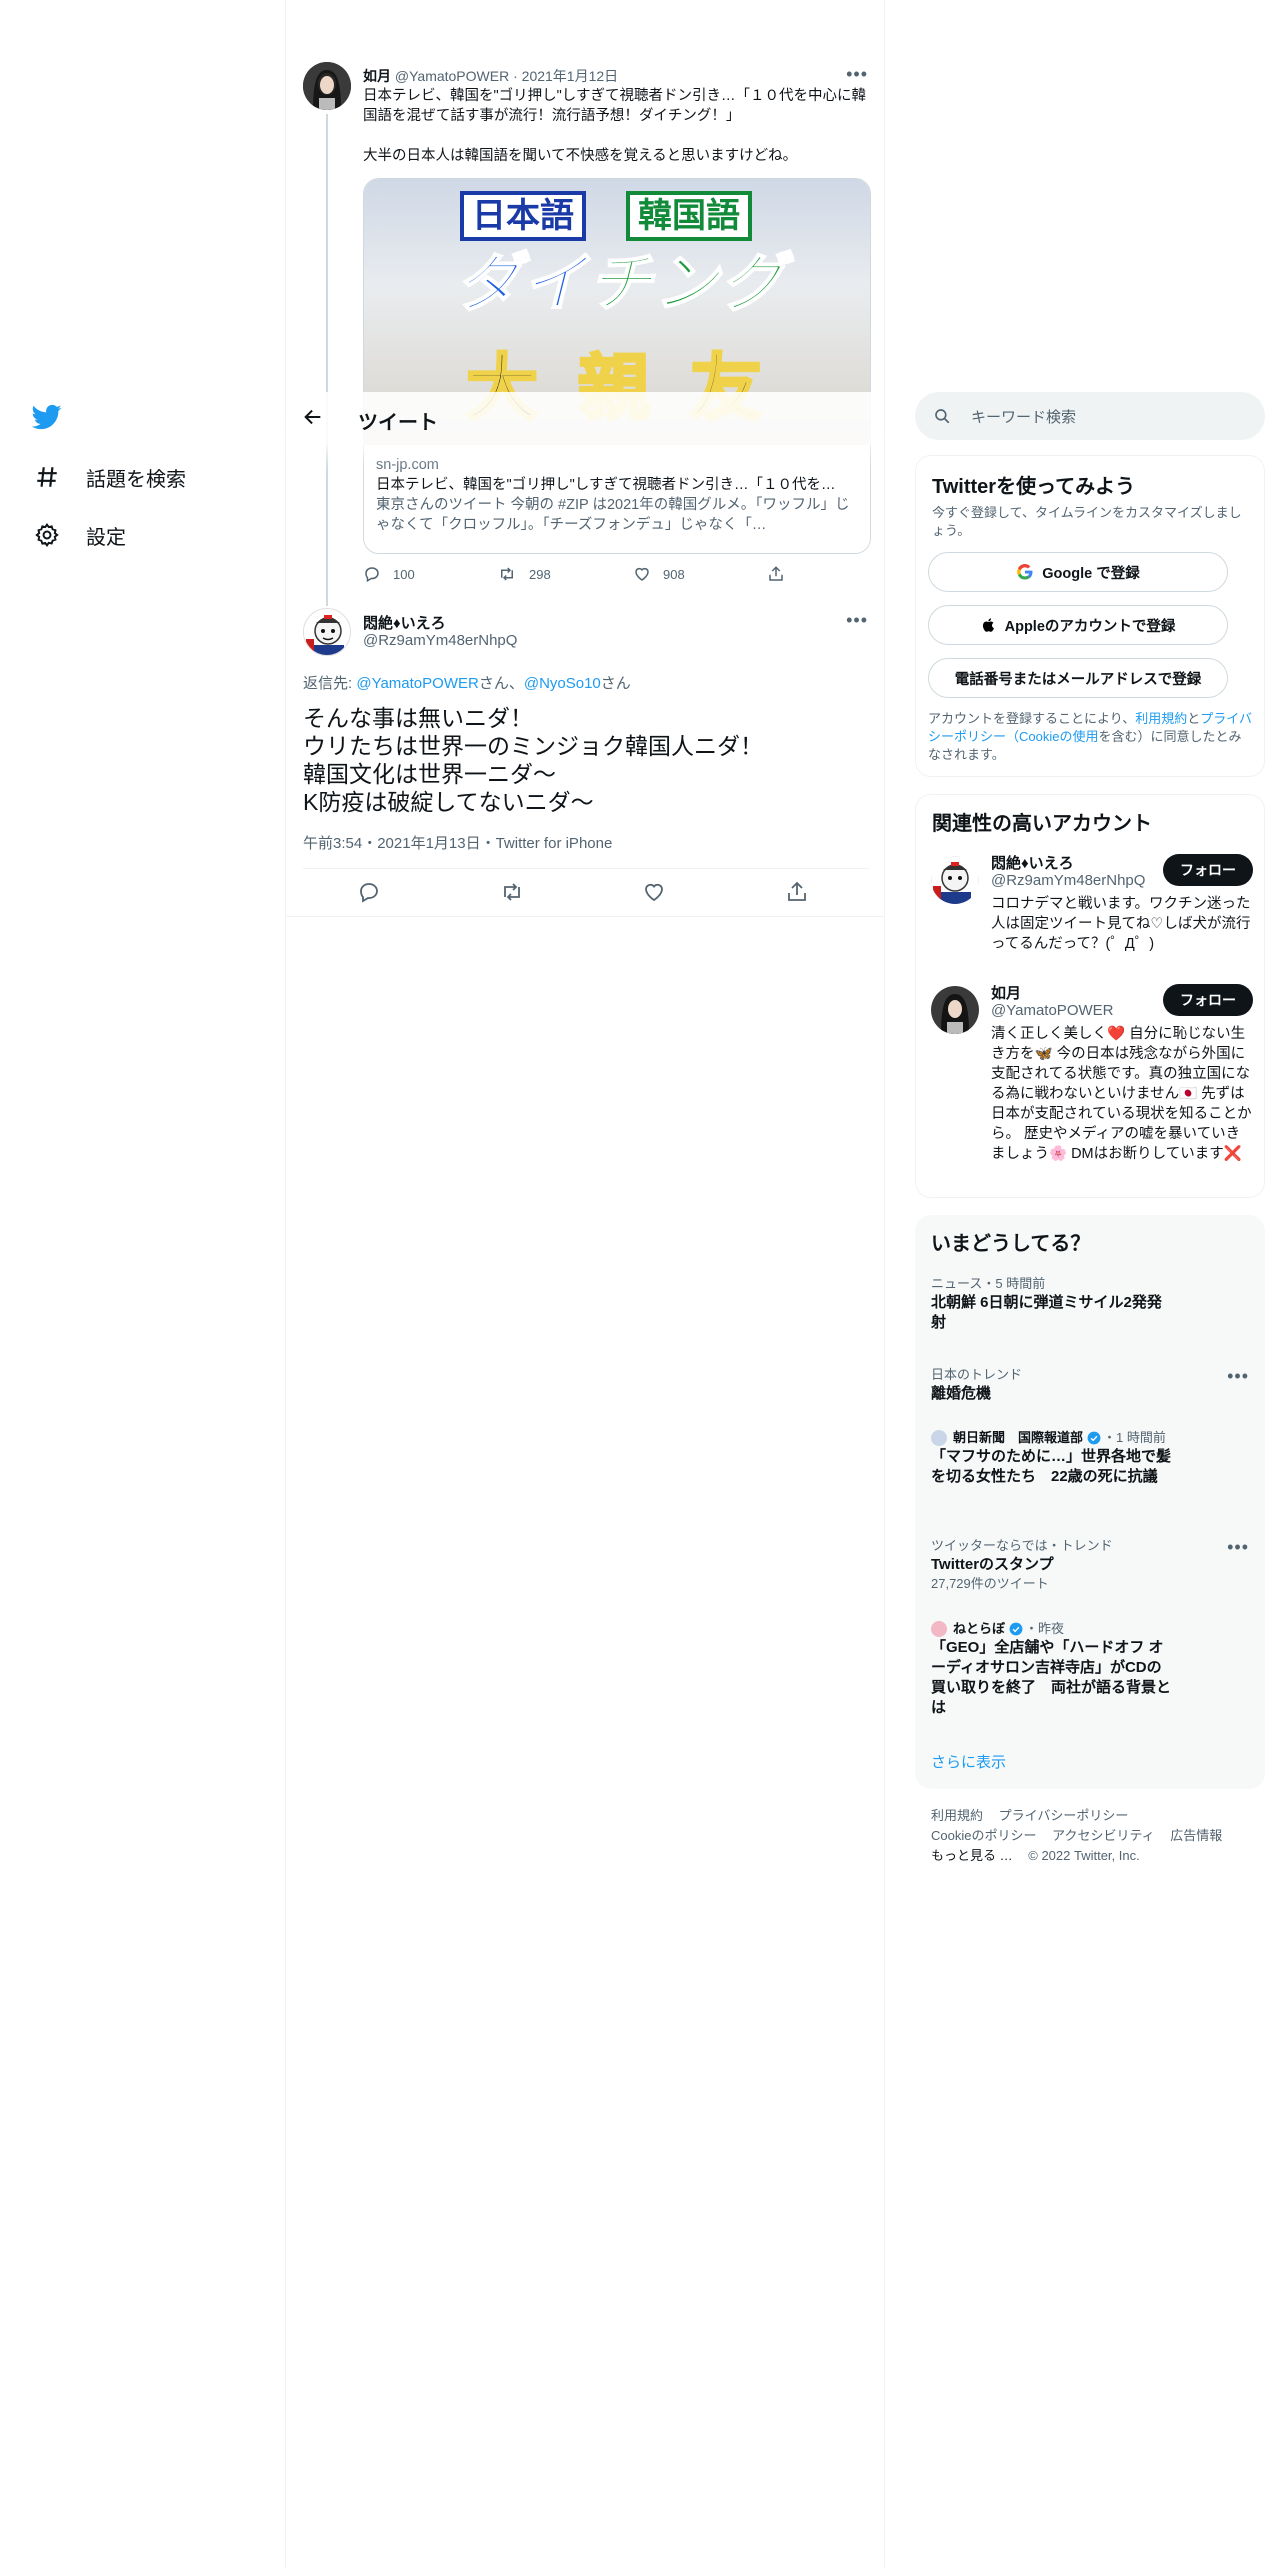 This screenshot has height=2568, width=1284. What do you see at coordinates (1090, 1629) in the screenshot?
I see `trend-source: ねとらぼ ・昨夜` at bounding box center [1090, 1629].